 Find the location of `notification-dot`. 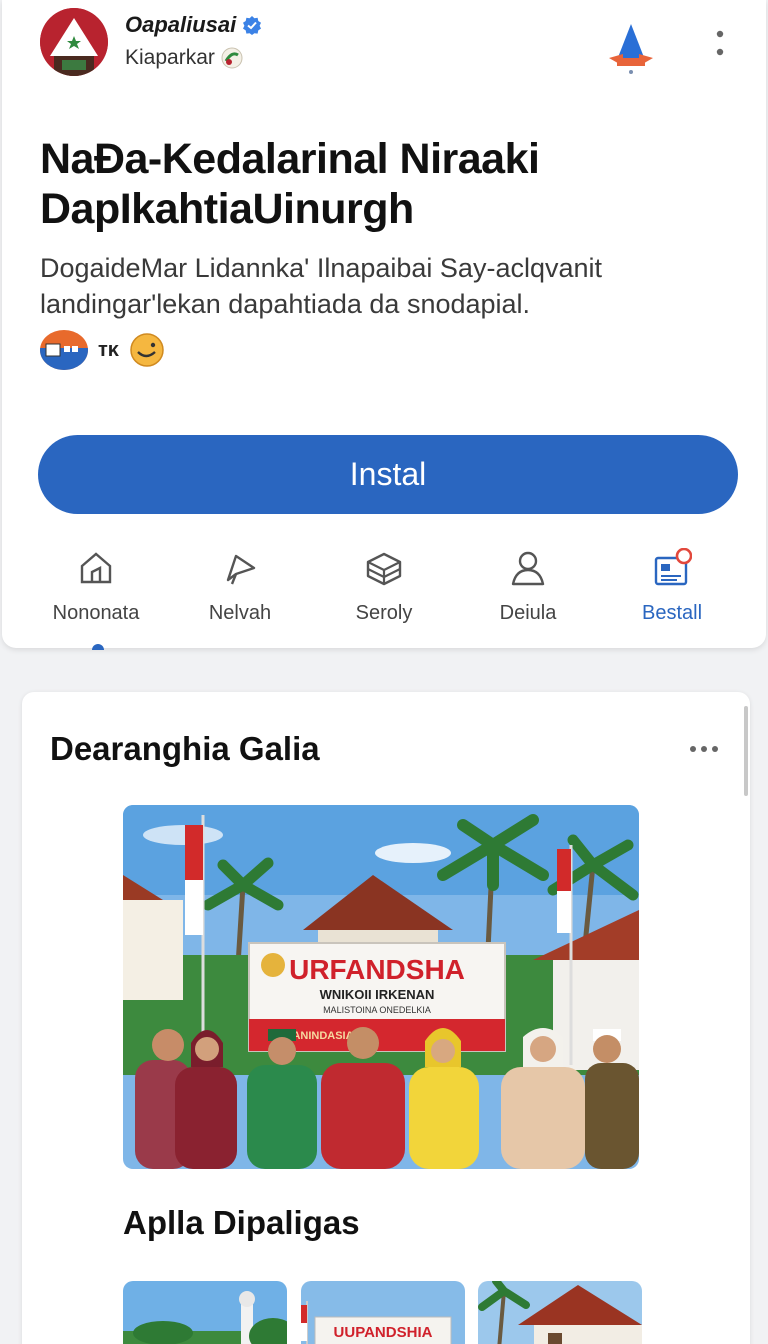

notification-dot is located at coordinates (683, 556).